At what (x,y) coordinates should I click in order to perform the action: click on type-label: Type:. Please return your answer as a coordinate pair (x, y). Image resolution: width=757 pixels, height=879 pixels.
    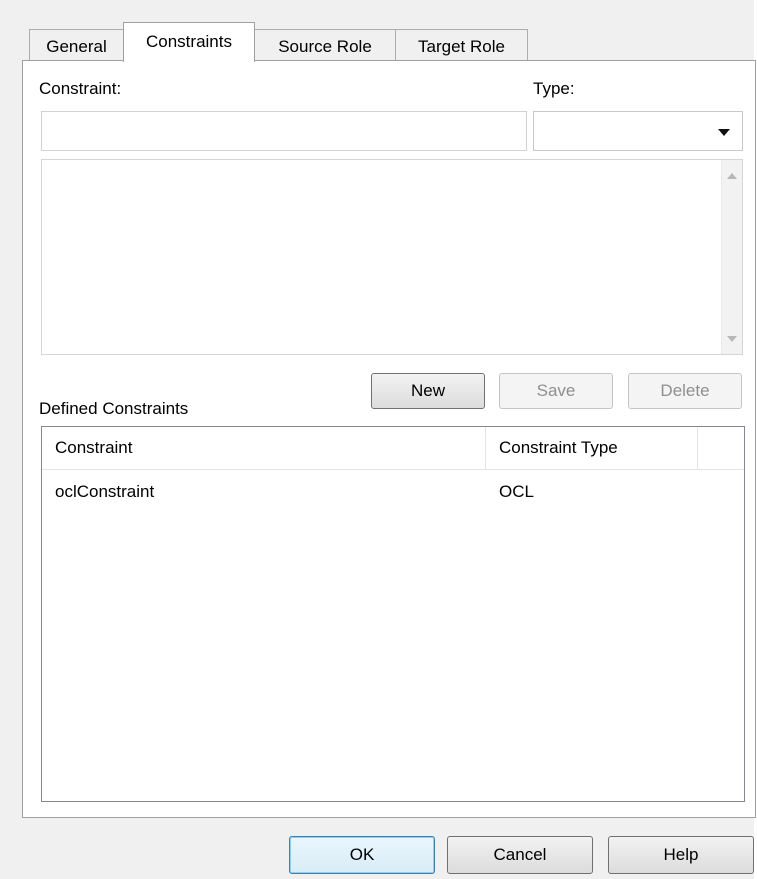
    Looking at the image, I should click on (554, 88).